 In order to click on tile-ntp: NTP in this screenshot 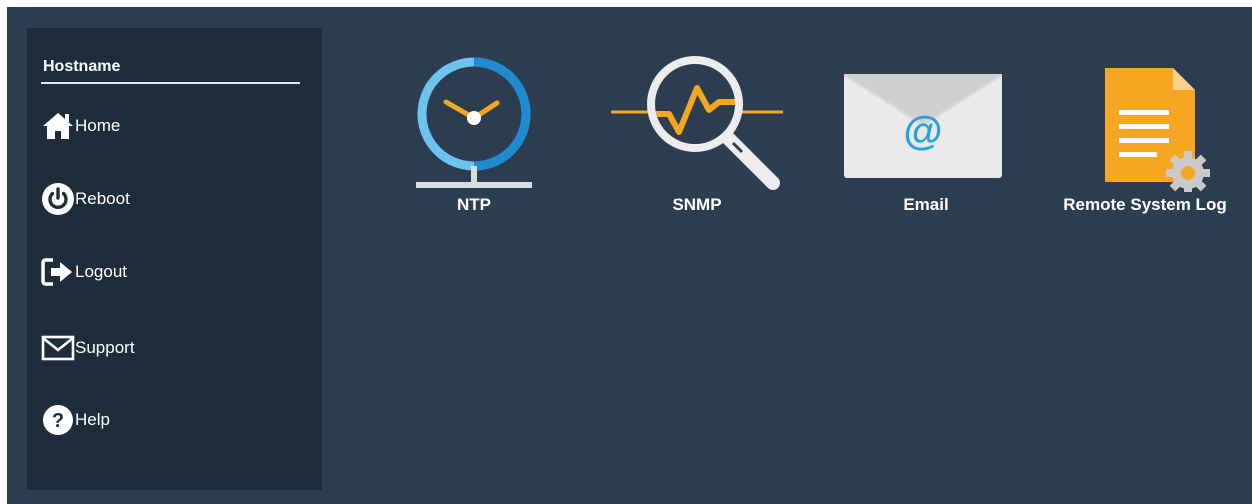, I will do `click(474, 135)`.